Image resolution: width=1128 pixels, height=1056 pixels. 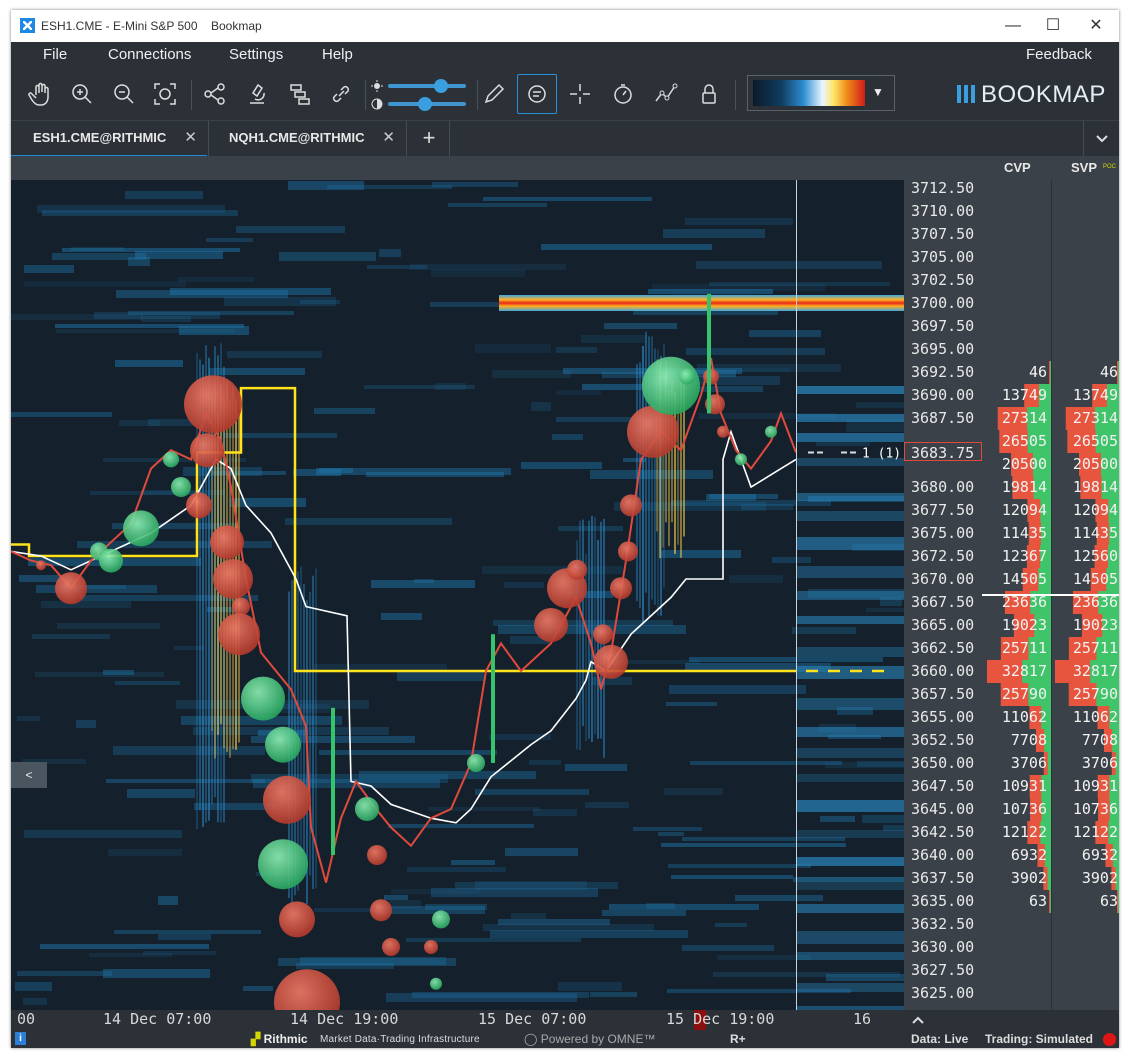 I want to click on feedback-link: Feedback, so click(x=1059, y=54).